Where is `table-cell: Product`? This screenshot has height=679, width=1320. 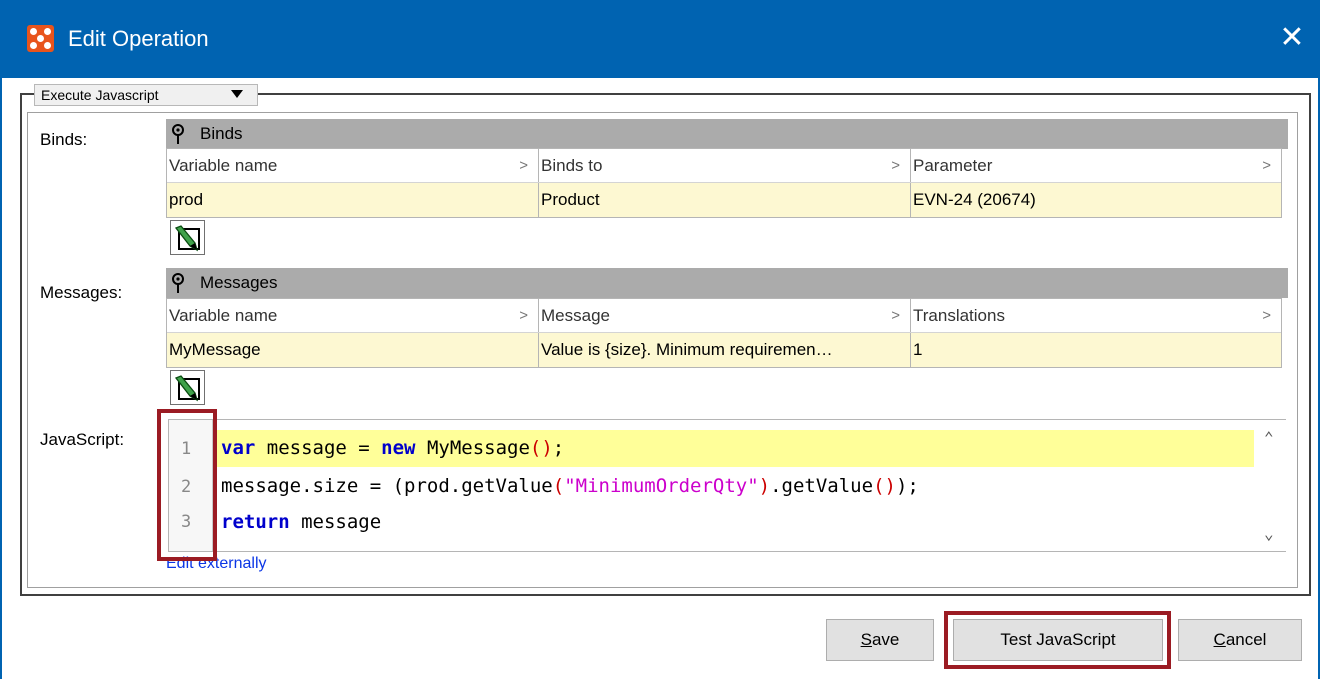
table-cell: Product is located at coordinates (725, 200).